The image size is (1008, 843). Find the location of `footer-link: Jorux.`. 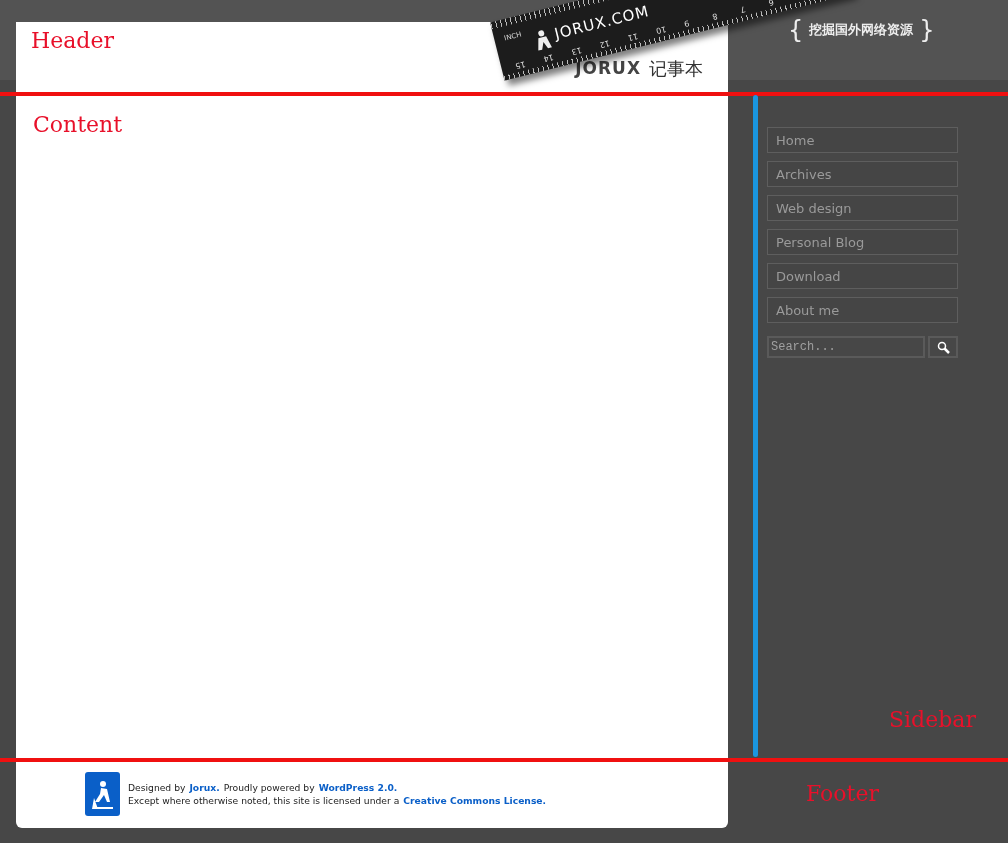

footer-link: Jorux. is located at coordinates (204, 787).